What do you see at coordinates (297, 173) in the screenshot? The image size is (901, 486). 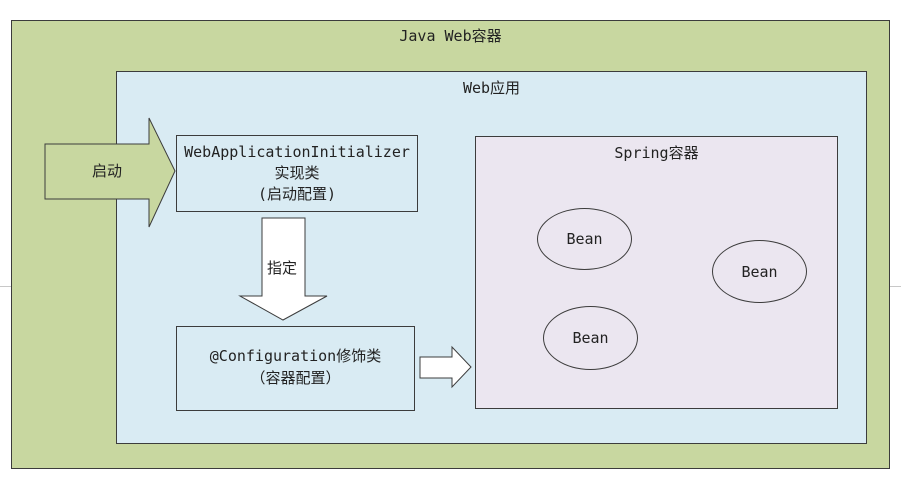 I see `initializer-impl-label: 实现类` at bounding box center [297, 173].